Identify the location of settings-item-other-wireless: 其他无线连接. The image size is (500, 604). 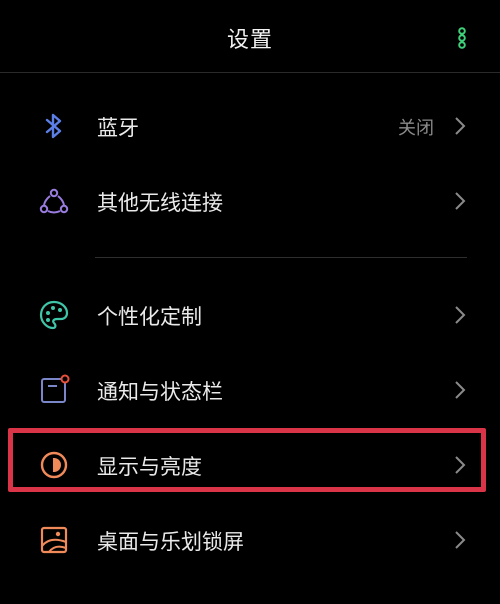
(250, 201).